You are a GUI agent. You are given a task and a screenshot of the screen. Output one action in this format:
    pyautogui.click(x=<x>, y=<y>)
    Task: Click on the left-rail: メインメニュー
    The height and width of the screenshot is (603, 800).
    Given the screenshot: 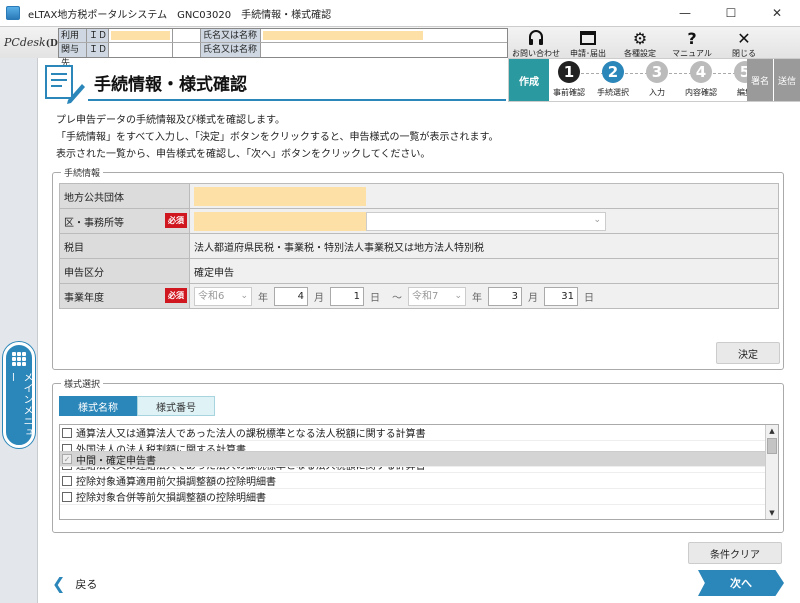 What is the action you would take?
    pyautogui.click(x=19, y=330)
    